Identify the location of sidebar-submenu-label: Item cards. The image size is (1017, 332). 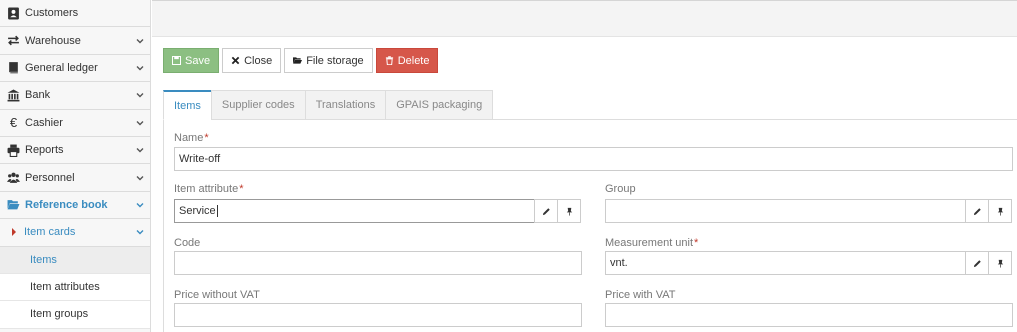
(50, 232).